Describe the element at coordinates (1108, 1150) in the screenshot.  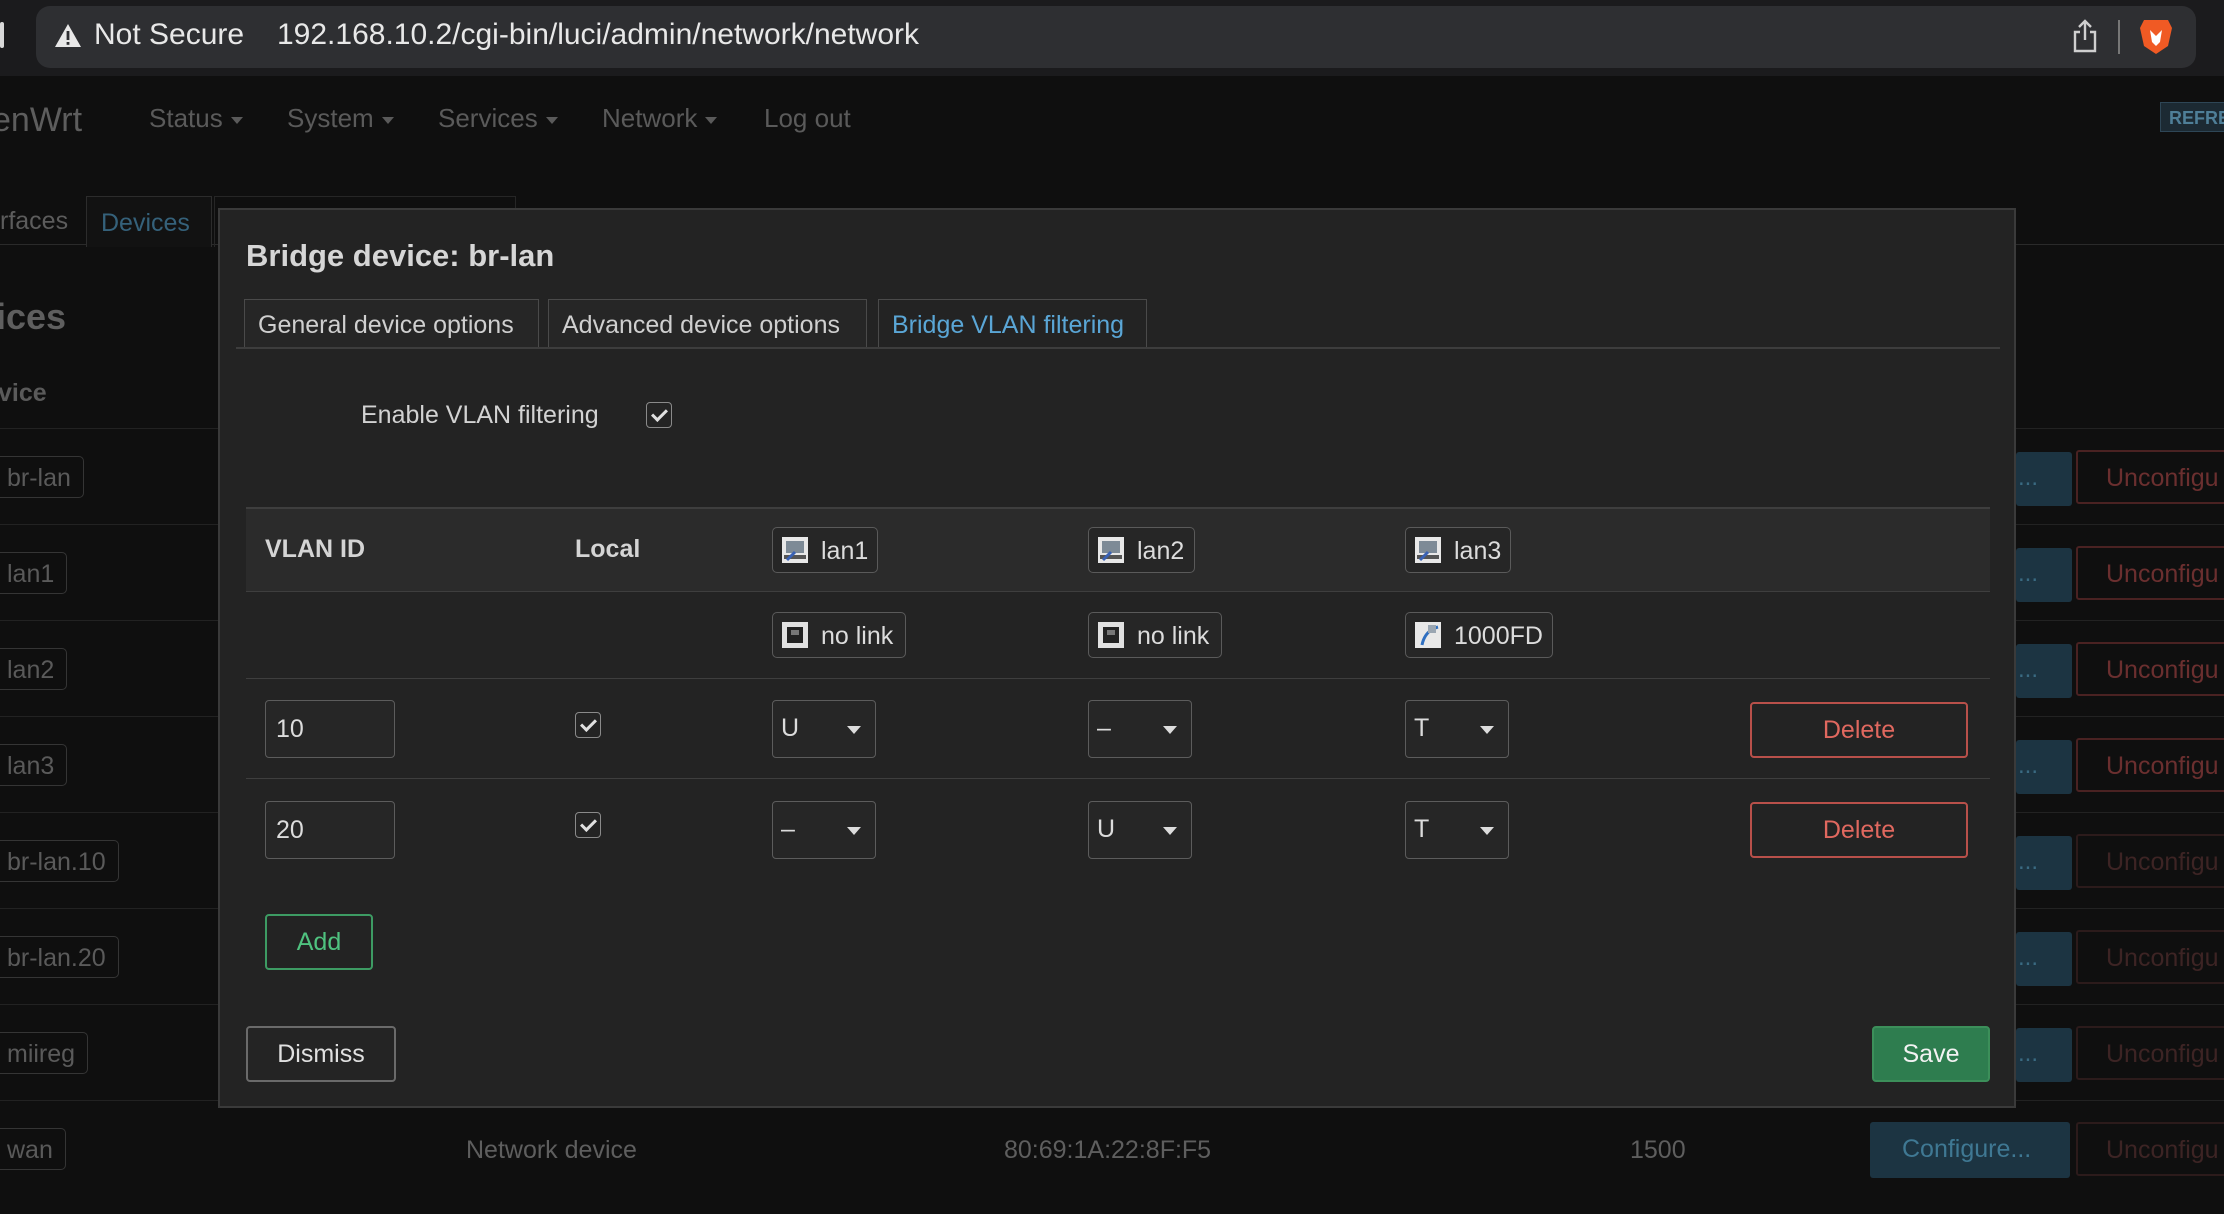
I see `wan-mac-address: 80:69:1A:22:8F:F5` at that location.